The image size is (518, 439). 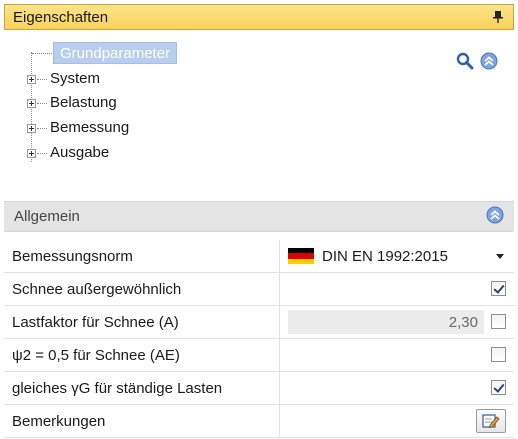 I want to click on search-icon, so click(x=465, y=63).